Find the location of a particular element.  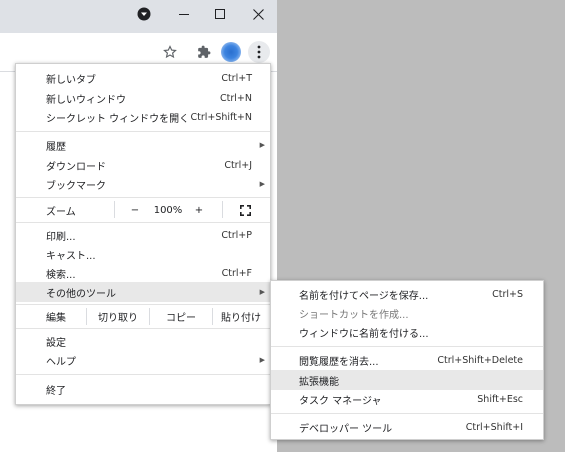

edit-label: 編集 is located at coordinates (56, 318).